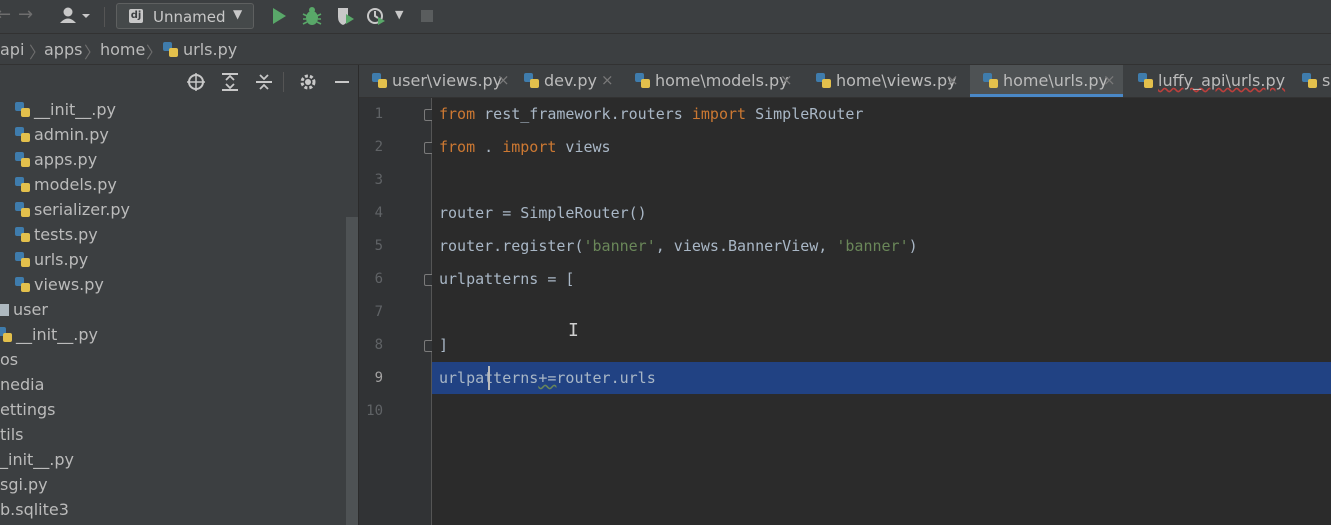 The width and height of the screenshot is (1331, 525). I want to click on user-icon, so click(75, 15).